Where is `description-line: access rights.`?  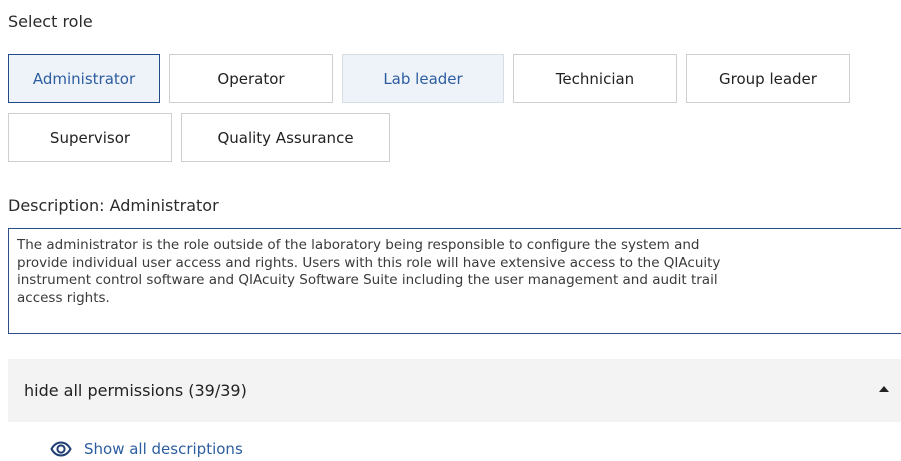 description-line: access rights. is located at coordinates (63, 297).